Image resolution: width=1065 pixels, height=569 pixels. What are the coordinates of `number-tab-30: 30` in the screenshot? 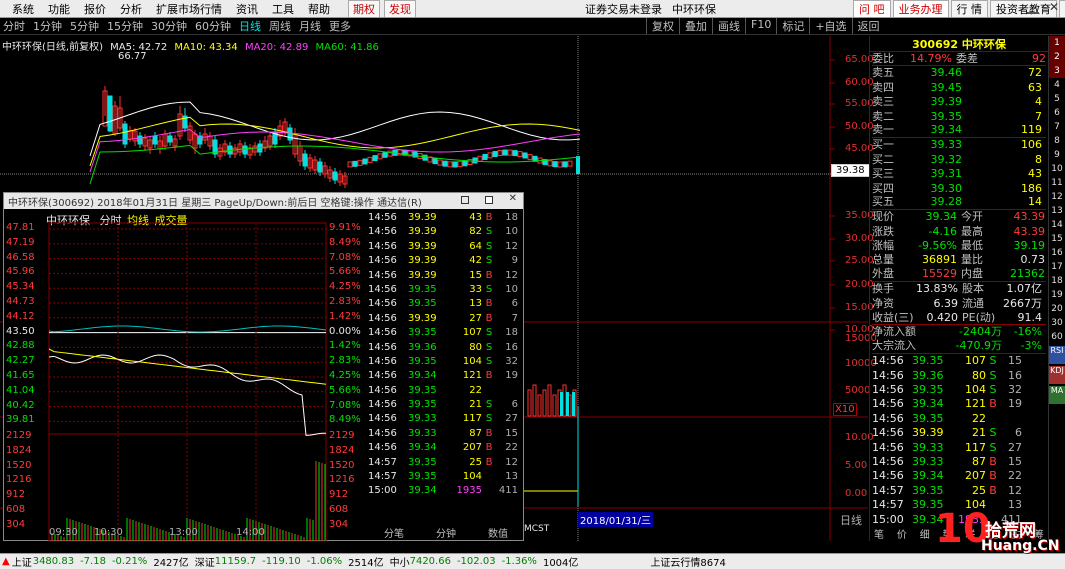 It's located at (1057, 323).